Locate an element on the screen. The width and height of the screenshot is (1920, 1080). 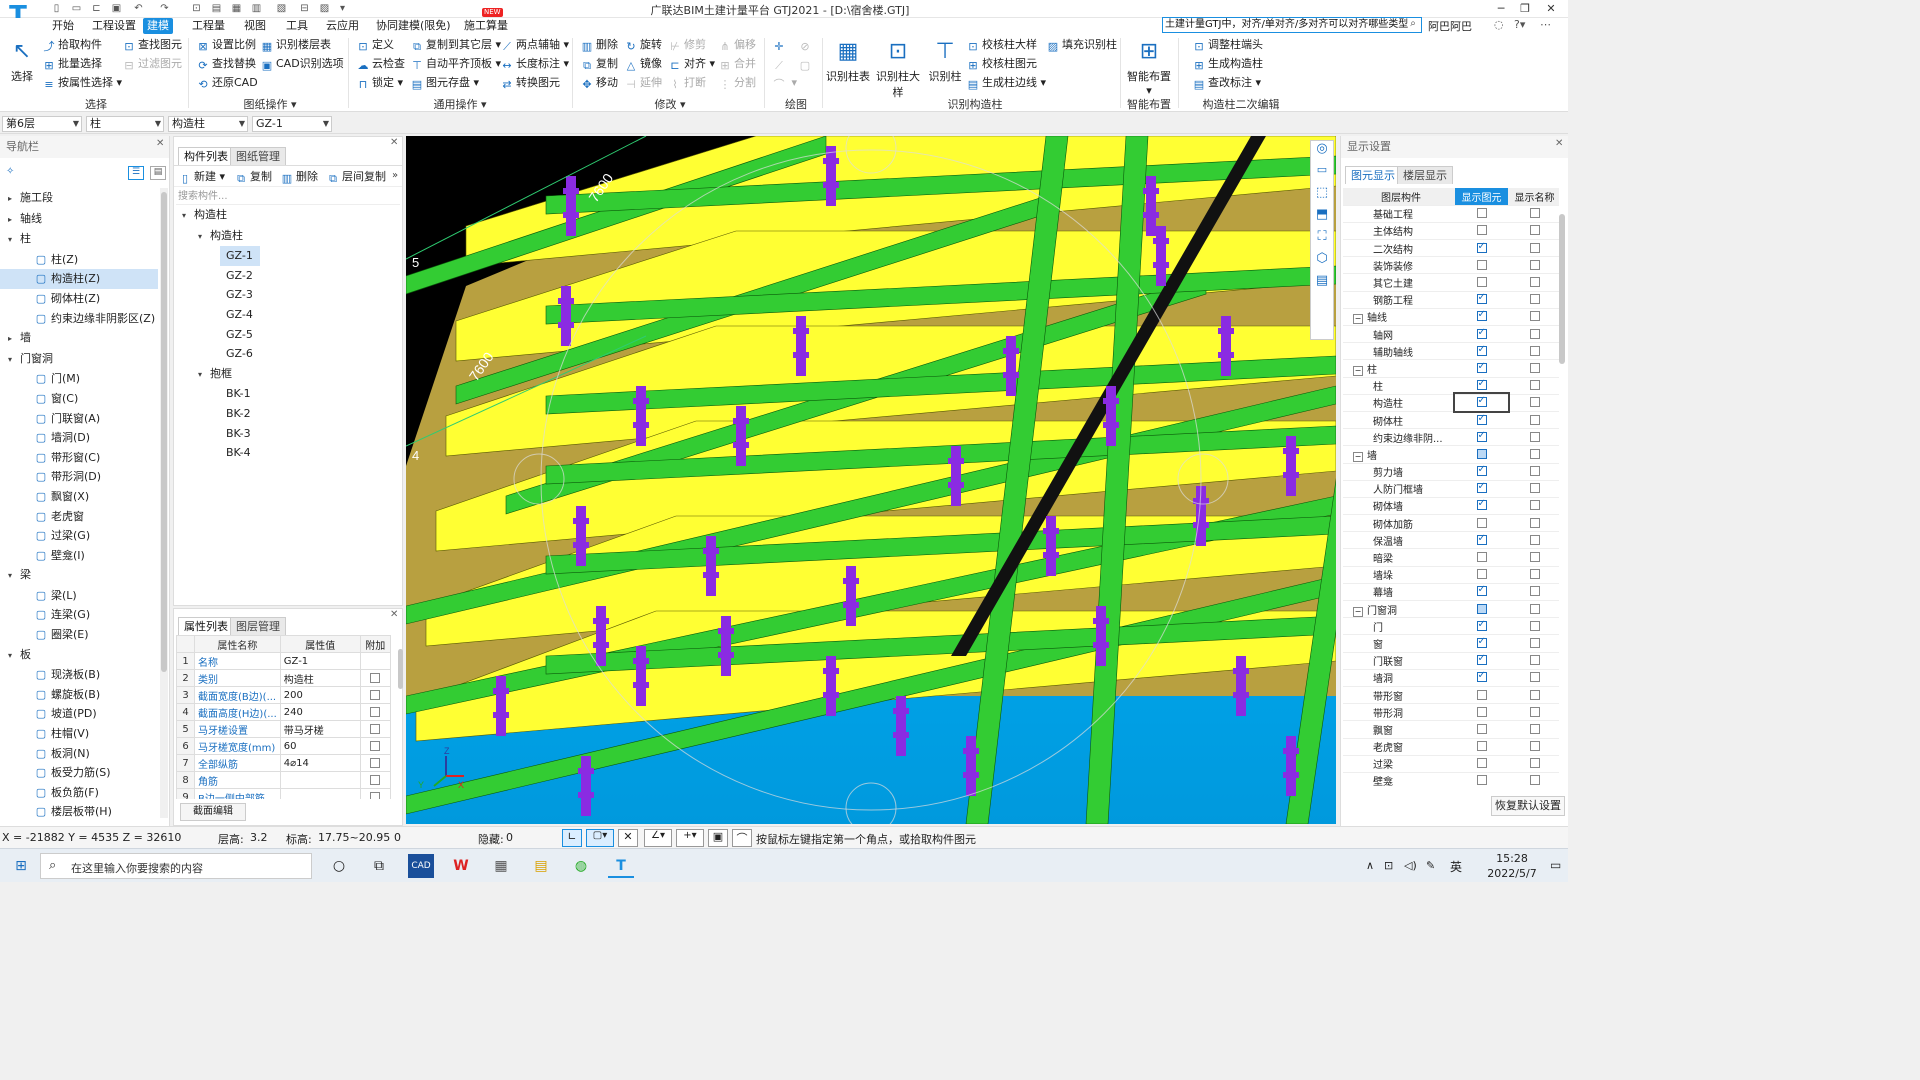
property-value: 带马牙槎 is located at coordinates (320, 729).